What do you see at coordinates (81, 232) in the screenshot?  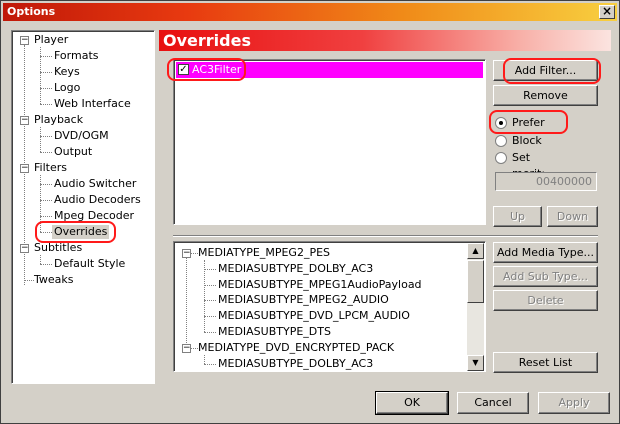 I see `tree-item-overrides: Overrides` at bounding box center [81, 232].